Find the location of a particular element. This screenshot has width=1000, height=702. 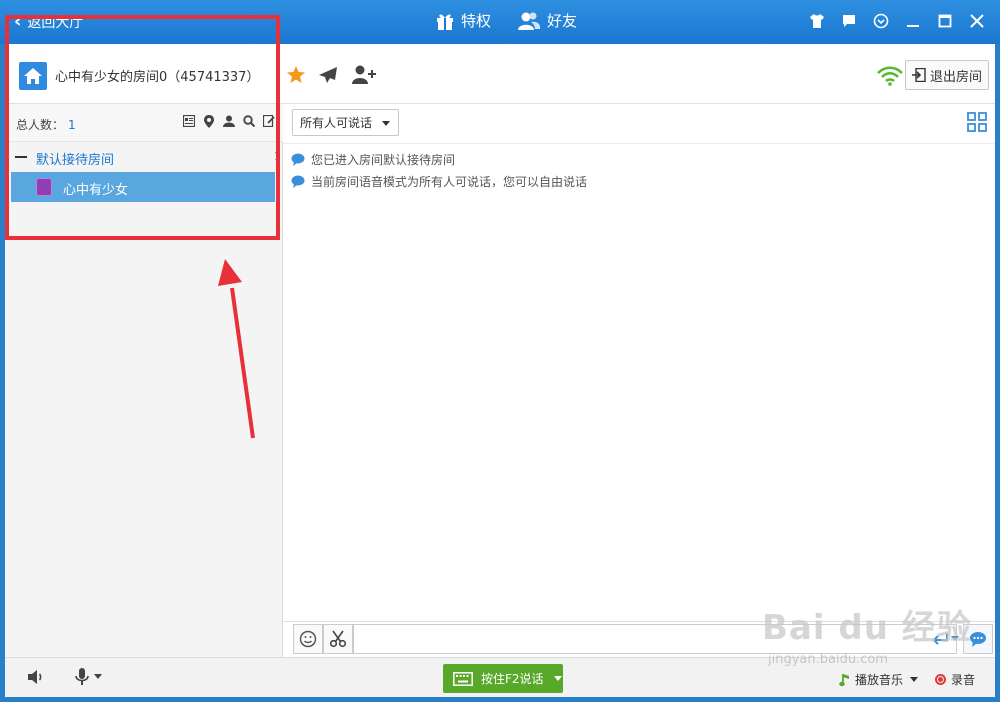

exit-door-icon is located at coordinates (918, 75).